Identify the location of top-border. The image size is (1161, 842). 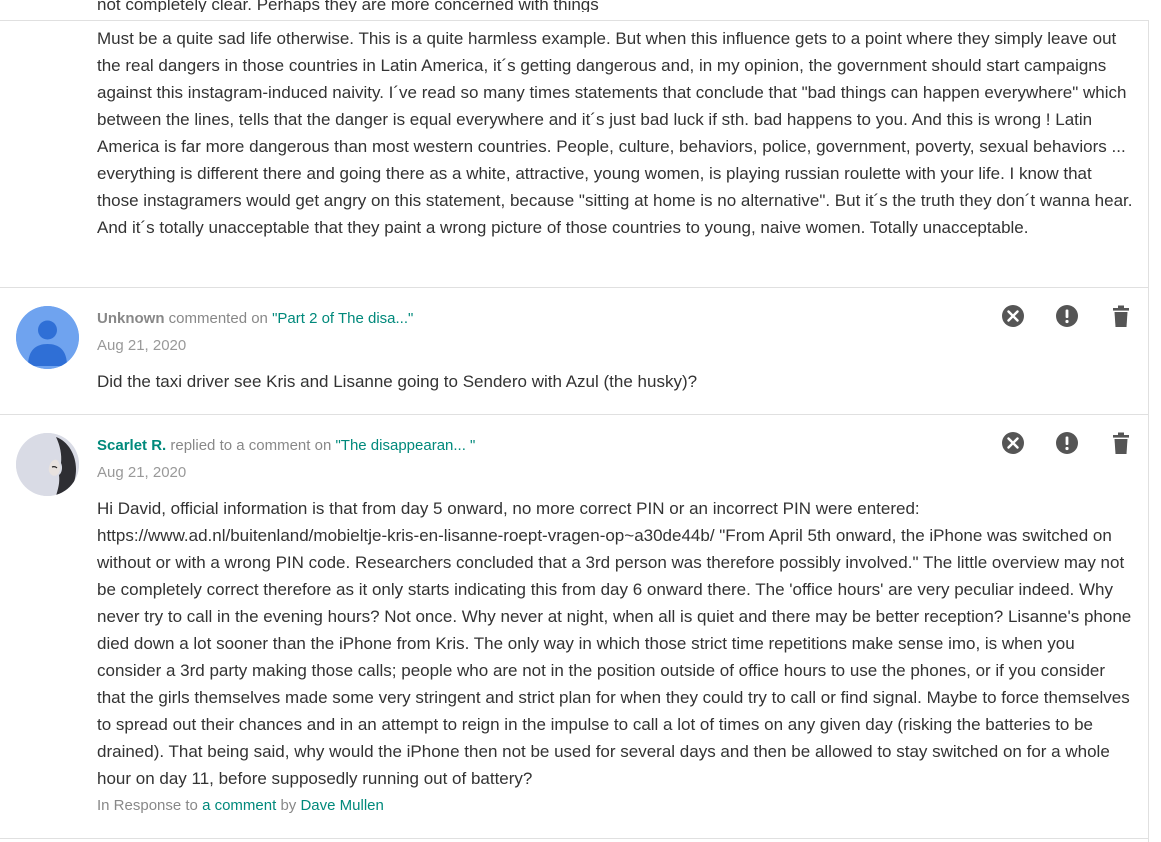
(574, 20).